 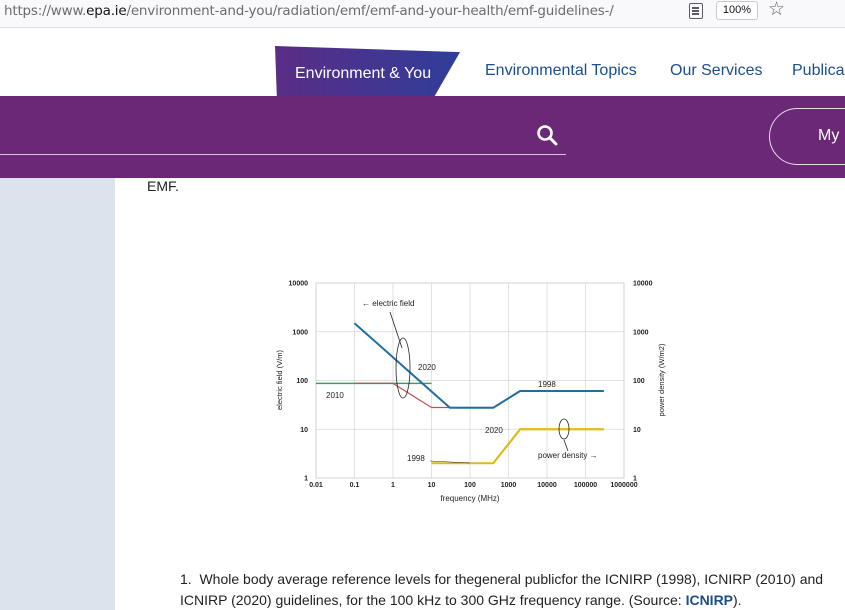 What do you see at coordinates (470, 485) in the screenshot?
I see `x-tick-label: 100` at bounding box center [470, 485].